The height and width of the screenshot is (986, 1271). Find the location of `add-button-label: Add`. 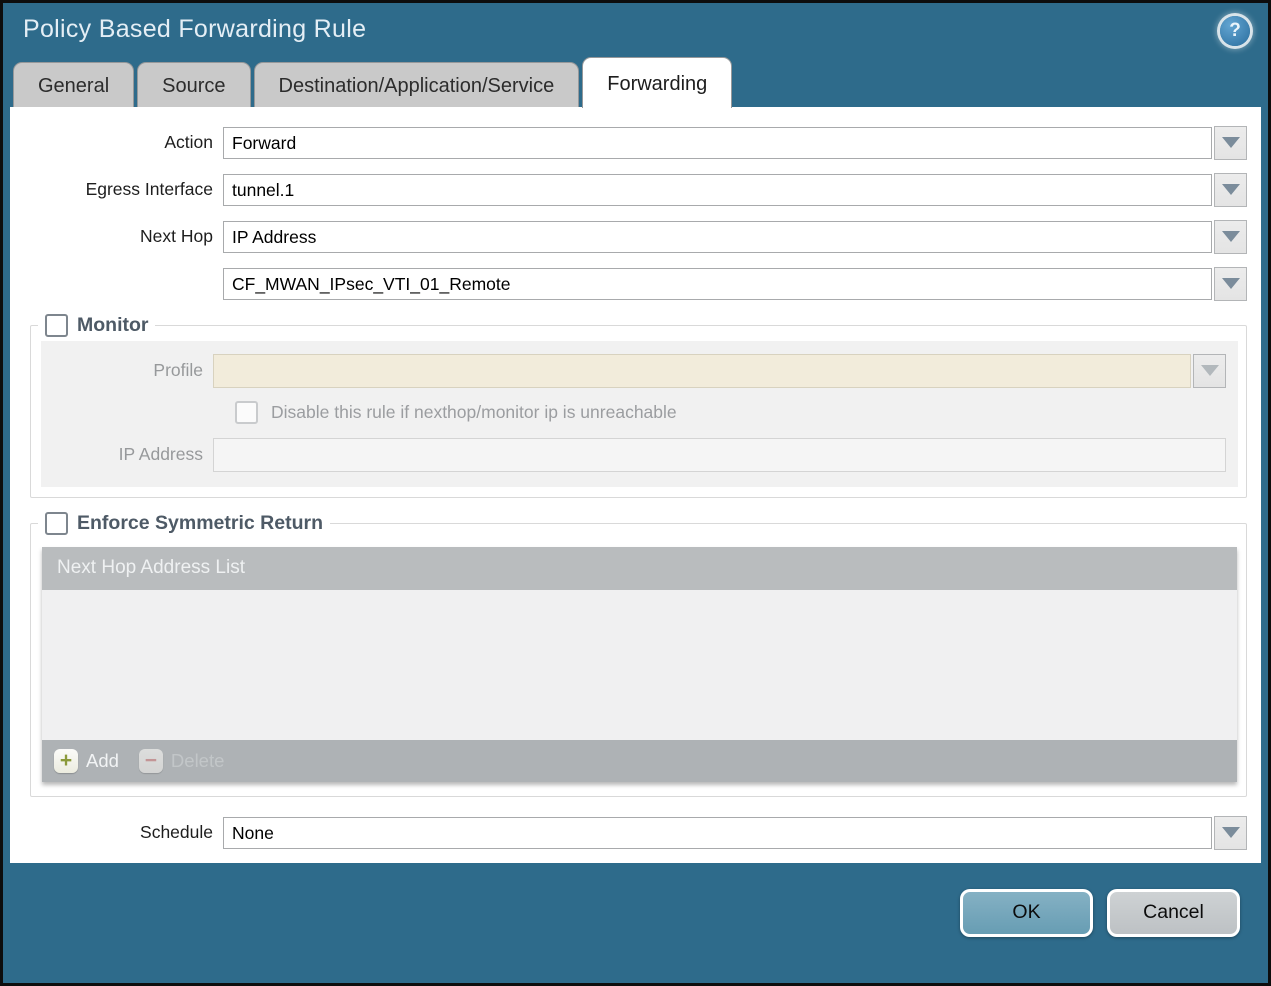

add-button-label: Add is located at coordinates (102, 760).